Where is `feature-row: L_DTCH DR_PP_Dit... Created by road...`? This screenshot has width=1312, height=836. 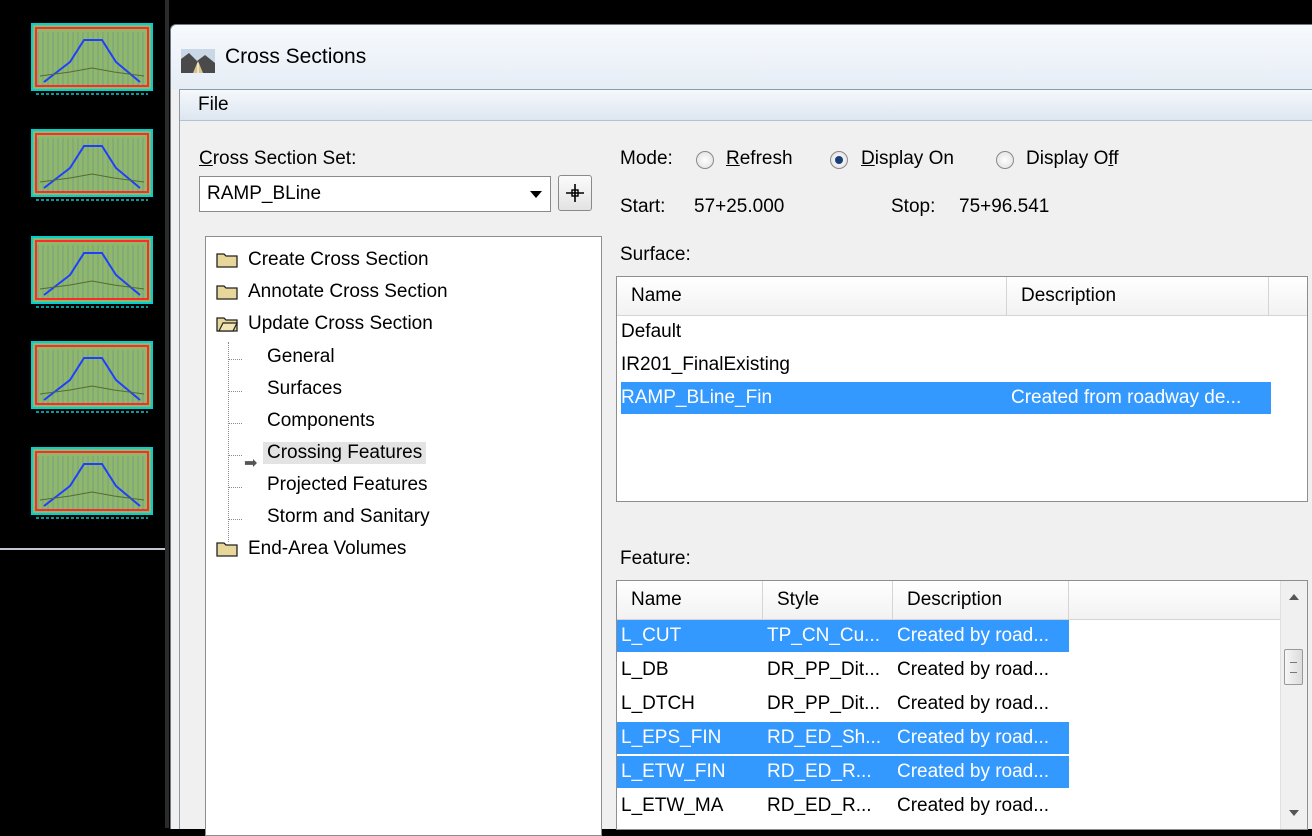 feature-row: L_DTCH DR_PP_Dit... Created by road... is located at coordinates (843, 704).